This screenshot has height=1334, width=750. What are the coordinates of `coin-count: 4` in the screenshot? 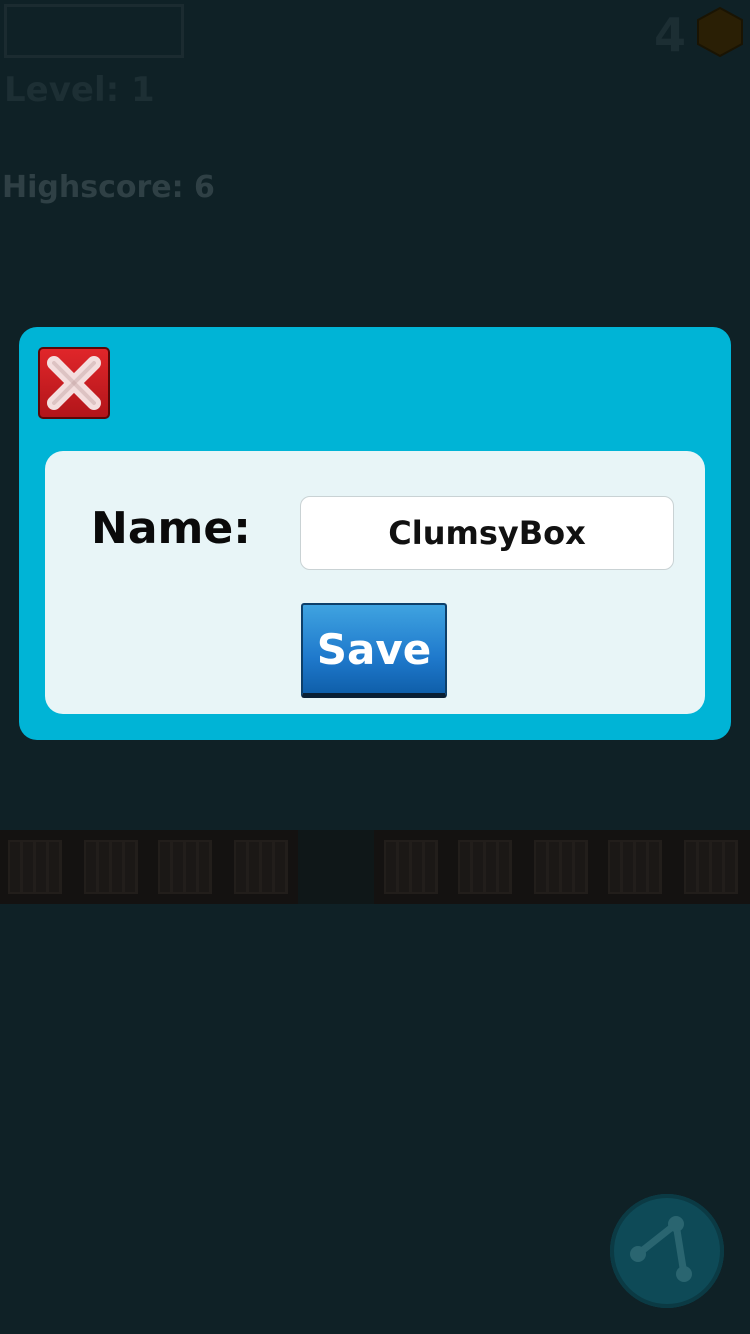 It's located at (669, 35).